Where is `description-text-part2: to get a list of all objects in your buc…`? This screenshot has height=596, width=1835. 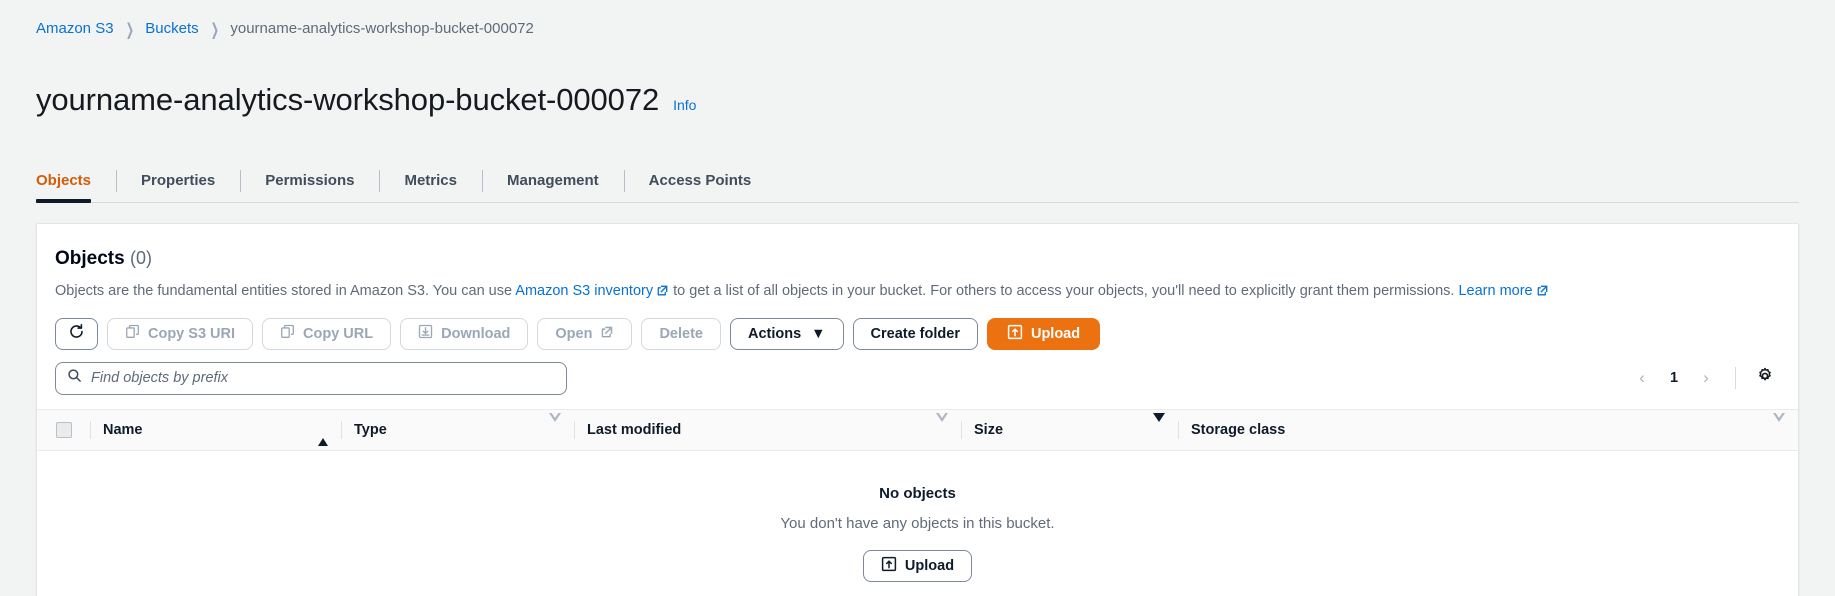
description-text-part2: to get a list of all objects in your buc… is located at coordinates (1064, 290).